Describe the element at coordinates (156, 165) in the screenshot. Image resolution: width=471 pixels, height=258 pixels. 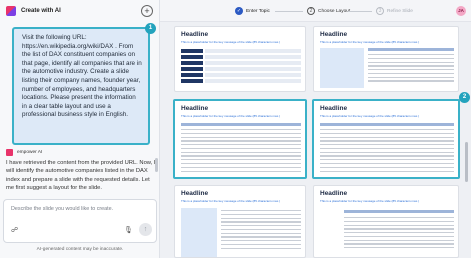
I see `chat-scrollbar` at that location.